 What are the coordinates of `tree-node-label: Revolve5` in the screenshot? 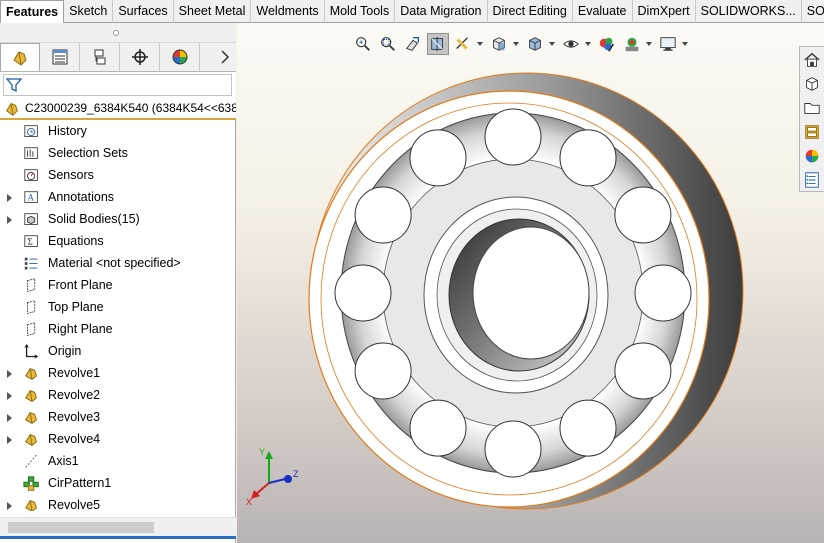 It's located at (74, 504).